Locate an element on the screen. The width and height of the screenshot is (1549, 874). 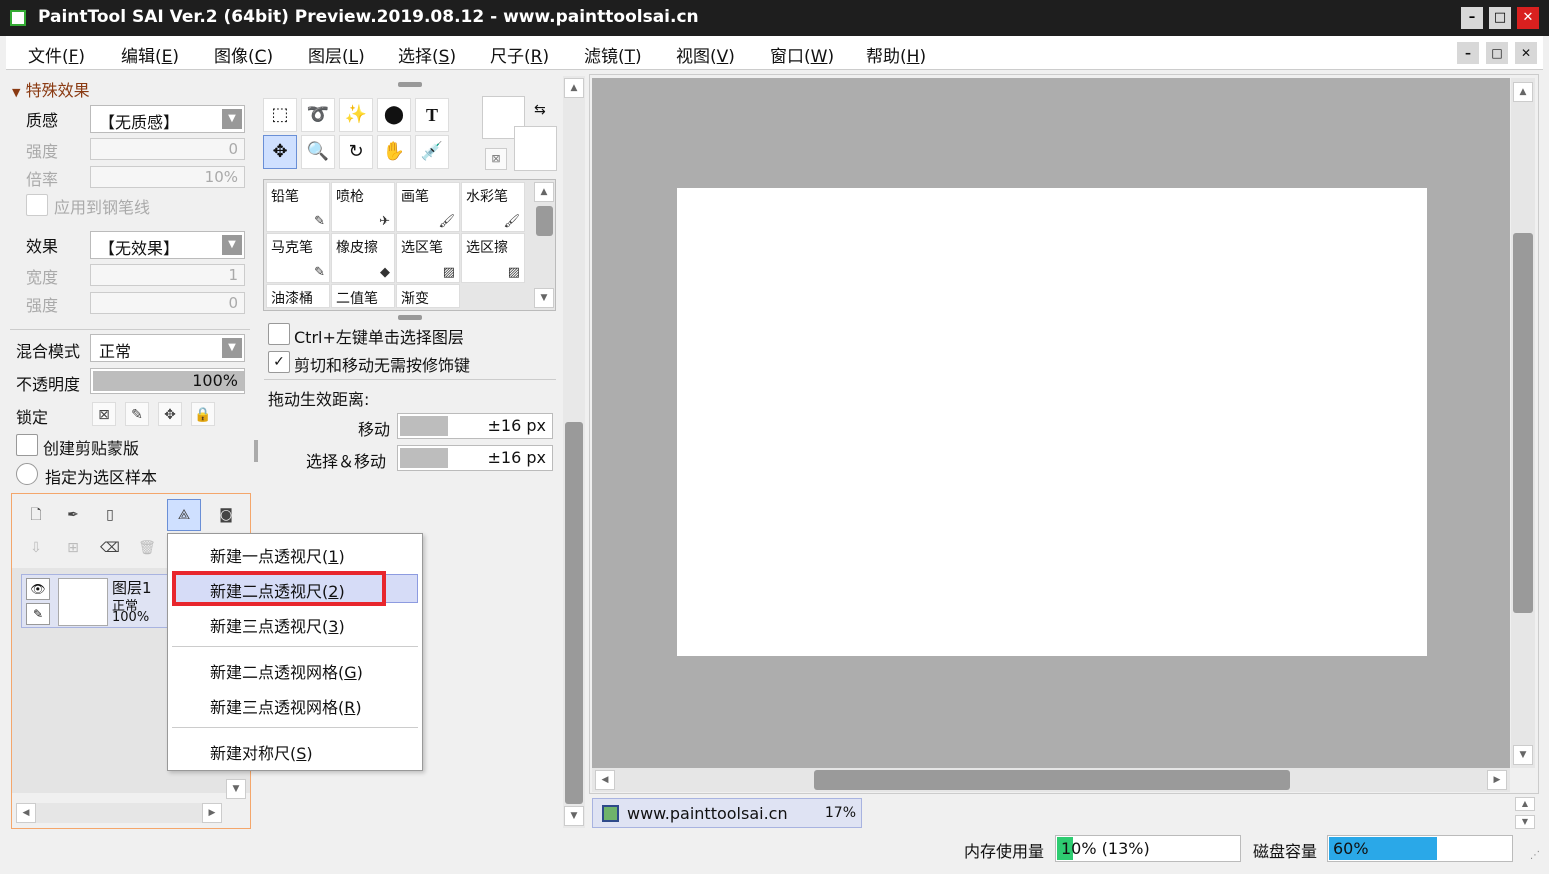
selection-source-radio is located at coordinates (27, 474).